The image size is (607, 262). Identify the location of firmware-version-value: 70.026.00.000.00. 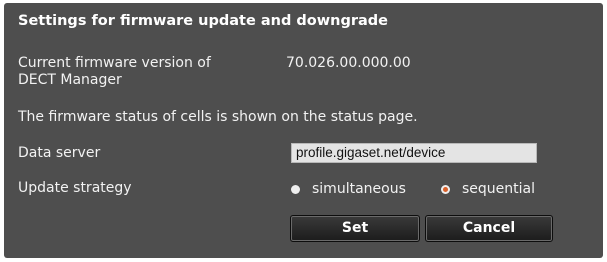
(348, 63).